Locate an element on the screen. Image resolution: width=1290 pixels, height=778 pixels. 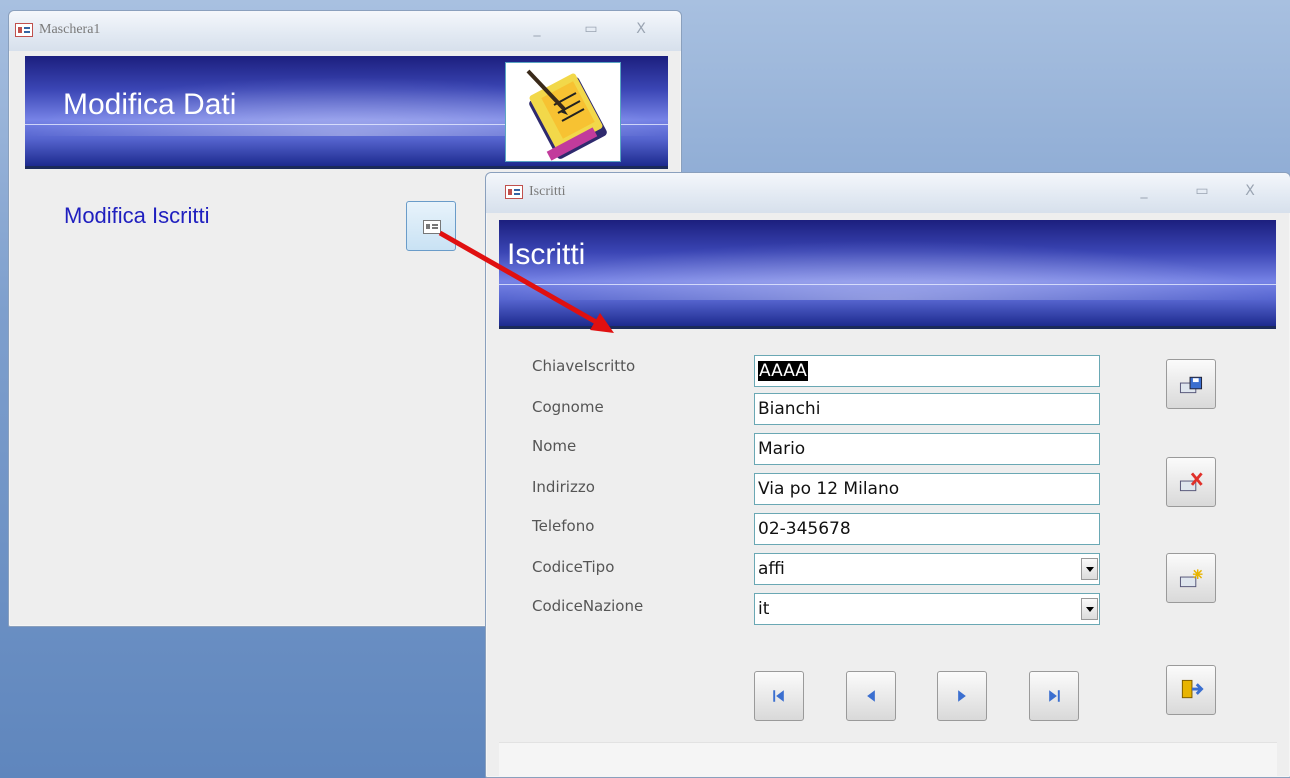
nome-input: Mario is located at coordinates (927, 449).